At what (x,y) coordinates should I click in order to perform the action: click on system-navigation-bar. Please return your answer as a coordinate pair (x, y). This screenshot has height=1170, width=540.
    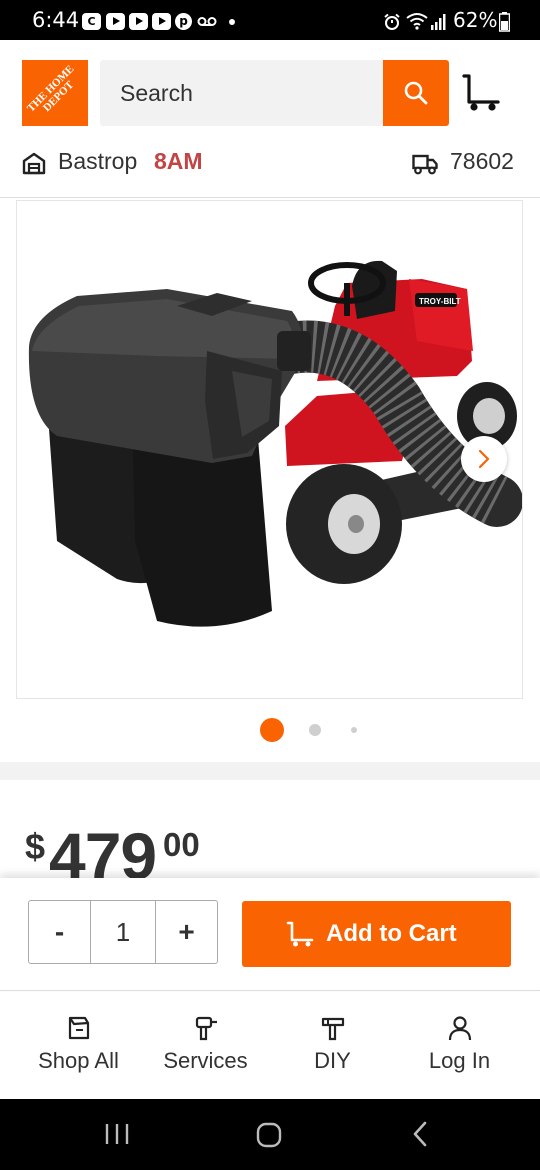
    Looking at the image, I should click on (270, 1134).